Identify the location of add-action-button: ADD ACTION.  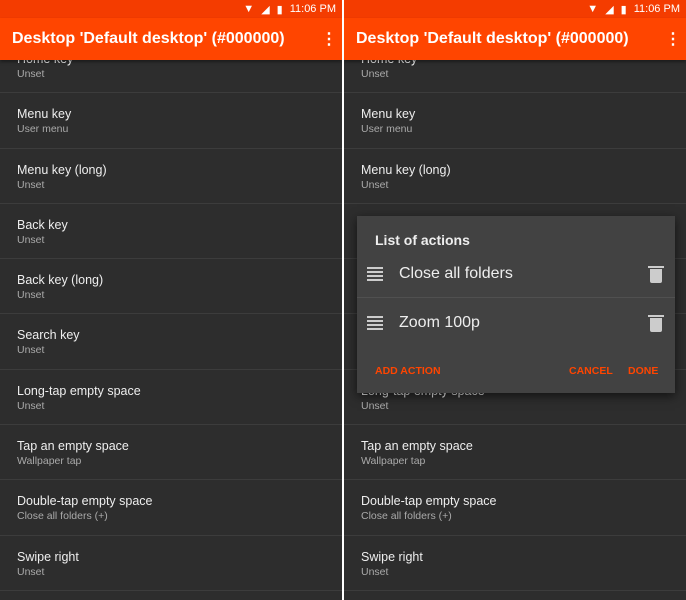
(408, 371).